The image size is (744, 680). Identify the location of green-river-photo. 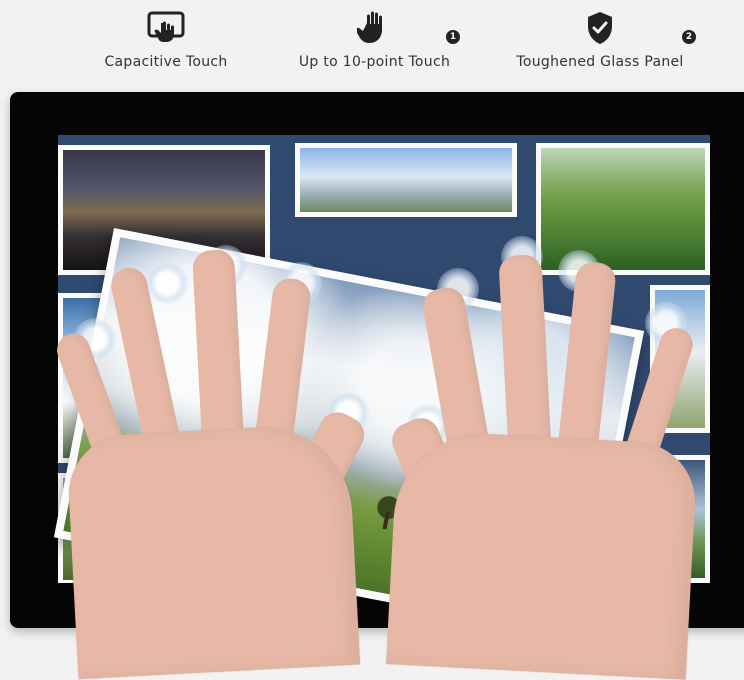
(623, 209).